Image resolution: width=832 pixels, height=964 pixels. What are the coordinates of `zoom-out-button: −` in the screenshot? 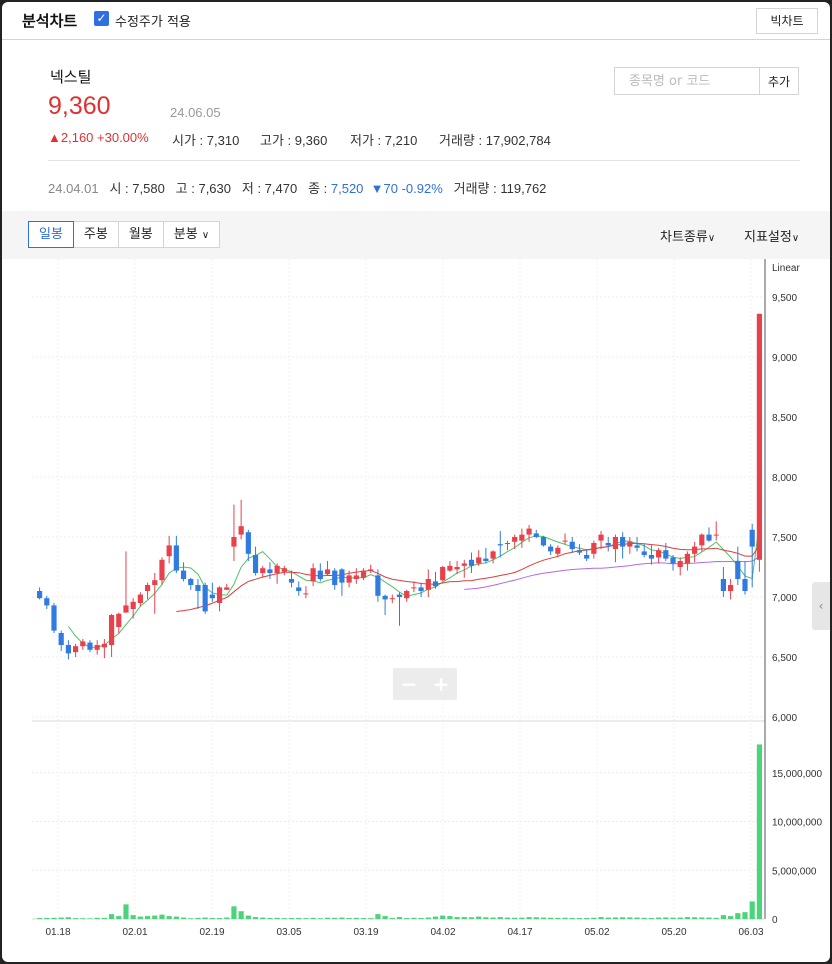 It's located at (409, 684).